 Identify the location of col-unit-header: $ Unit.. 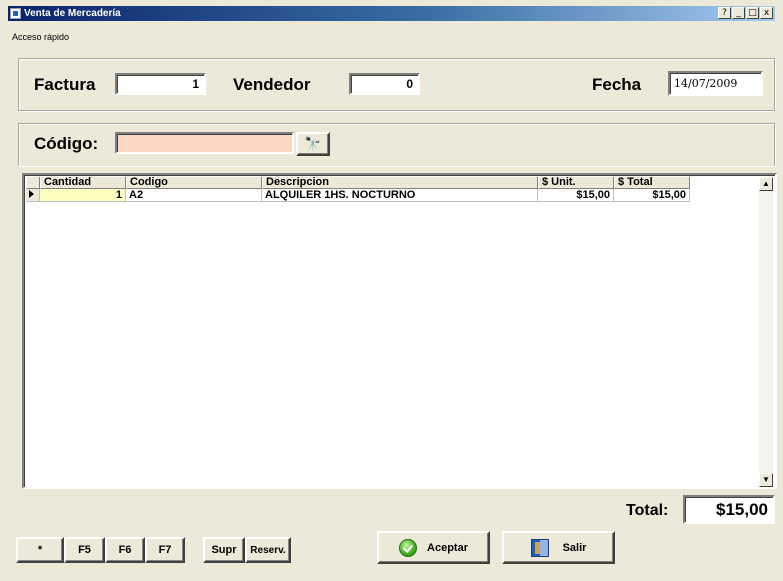
(576, 183).